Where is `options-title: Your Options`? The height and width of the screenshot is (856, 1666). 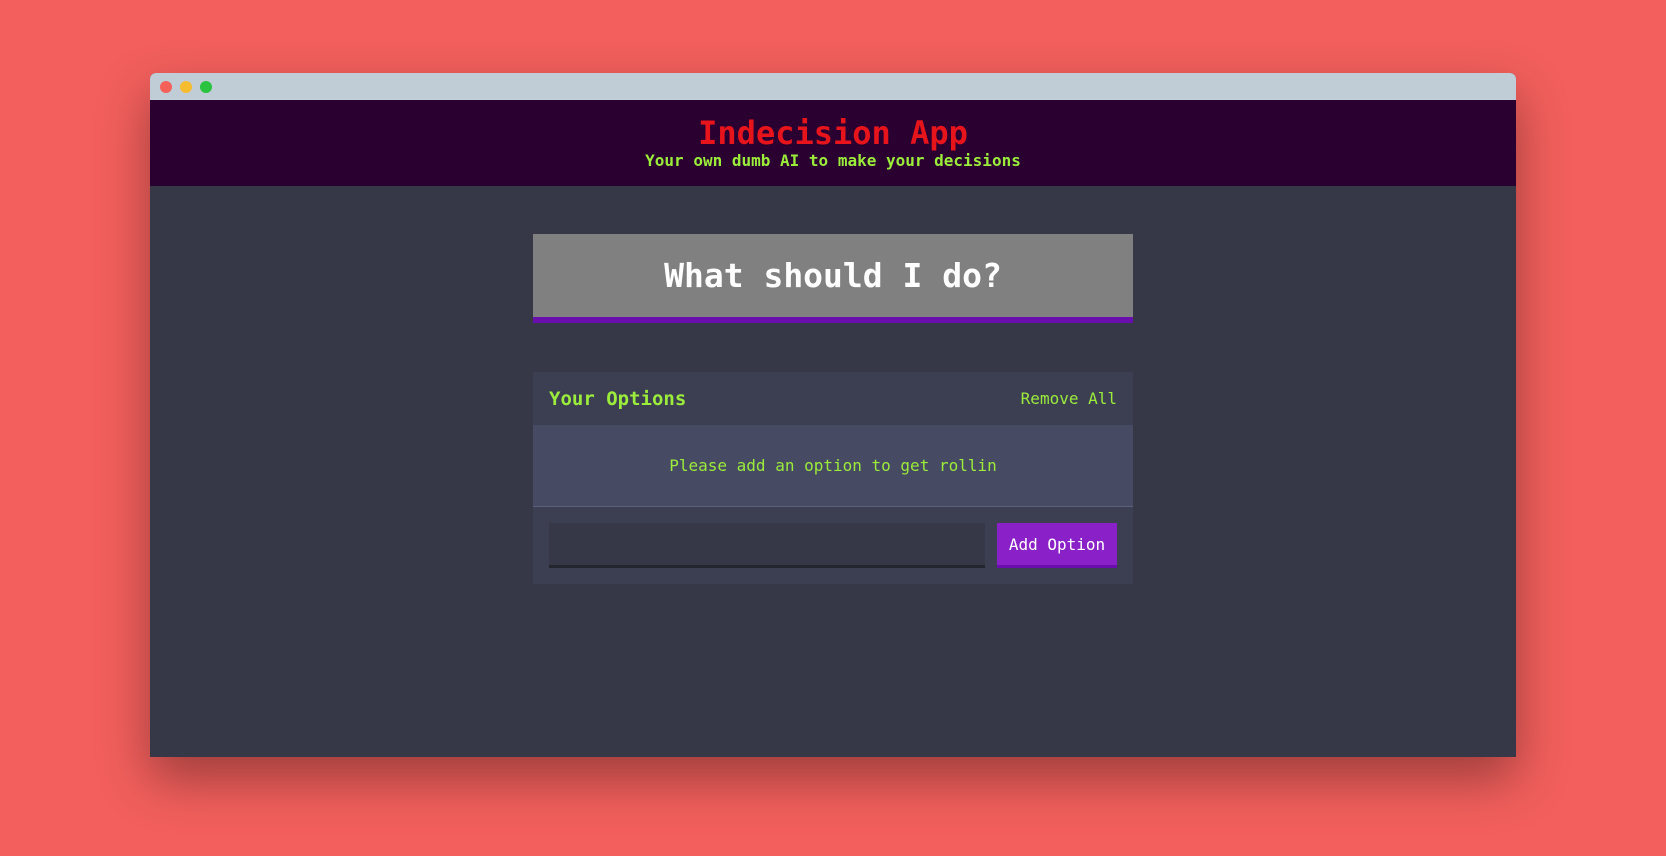
options-title: Your Options is located at coordinates (618, 398).